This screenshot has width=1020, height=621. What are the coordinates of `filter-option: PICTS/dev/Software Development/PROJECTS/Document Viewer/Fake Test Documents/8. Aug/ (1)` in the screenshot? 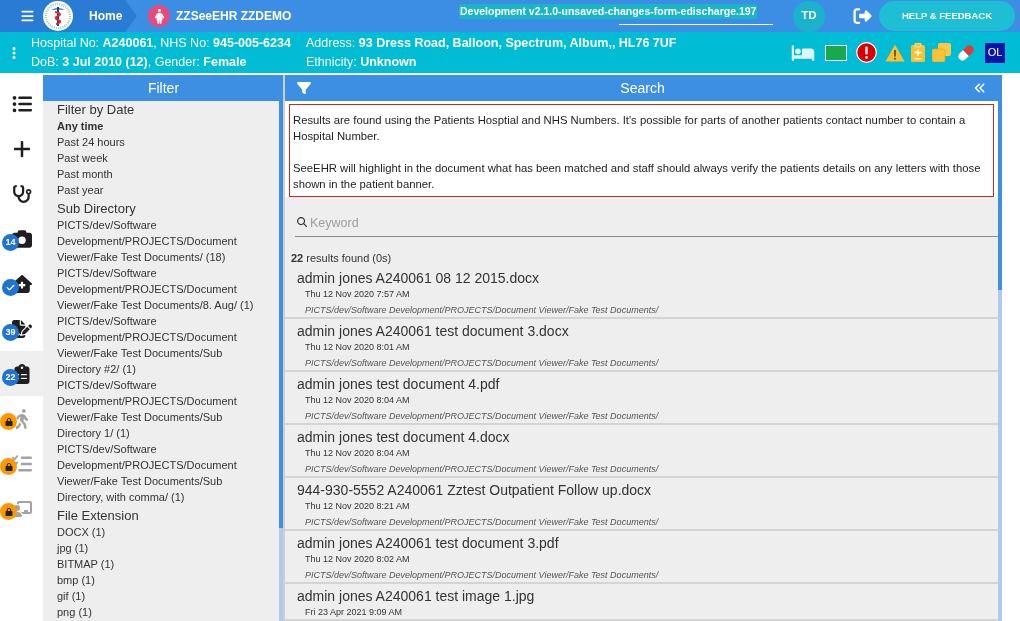 It's located at (160, 289).